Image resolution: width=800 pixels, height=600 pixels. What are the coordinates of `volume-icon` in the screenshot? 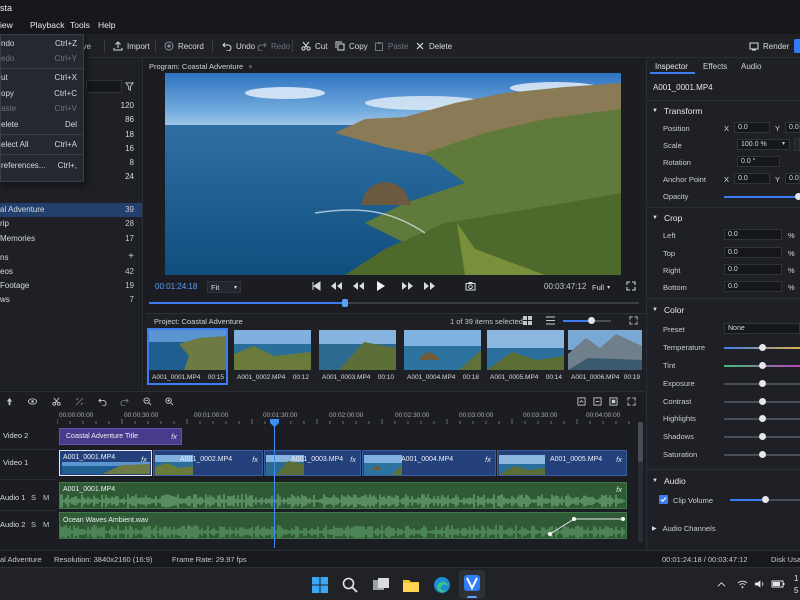 It's located at (759, 584).